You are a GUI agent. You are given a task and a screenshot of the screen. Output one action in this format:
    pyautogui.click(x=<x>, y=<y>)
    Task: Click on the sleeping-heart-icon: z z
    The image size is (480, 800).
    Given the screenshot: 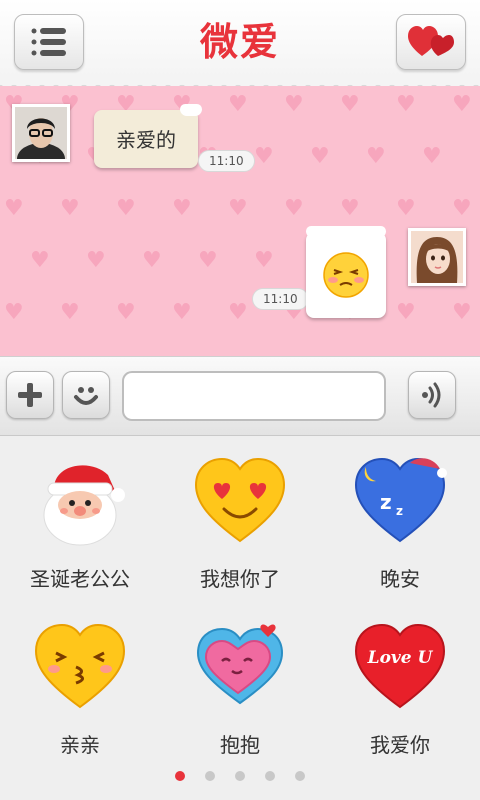 What is the action you would take?
    pyautogui.click(x=400, y=500)
    